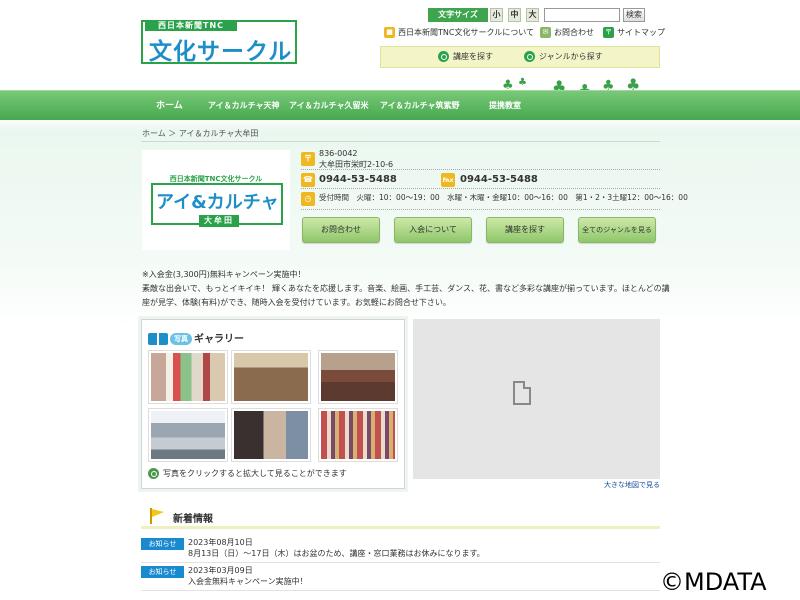 This screenshot has height=600, width=800. Describe the element at coordinates (466, 32) in the screenshot. I see `about-link-label: 西日本新聞TNC文化サークルについて` at that location.